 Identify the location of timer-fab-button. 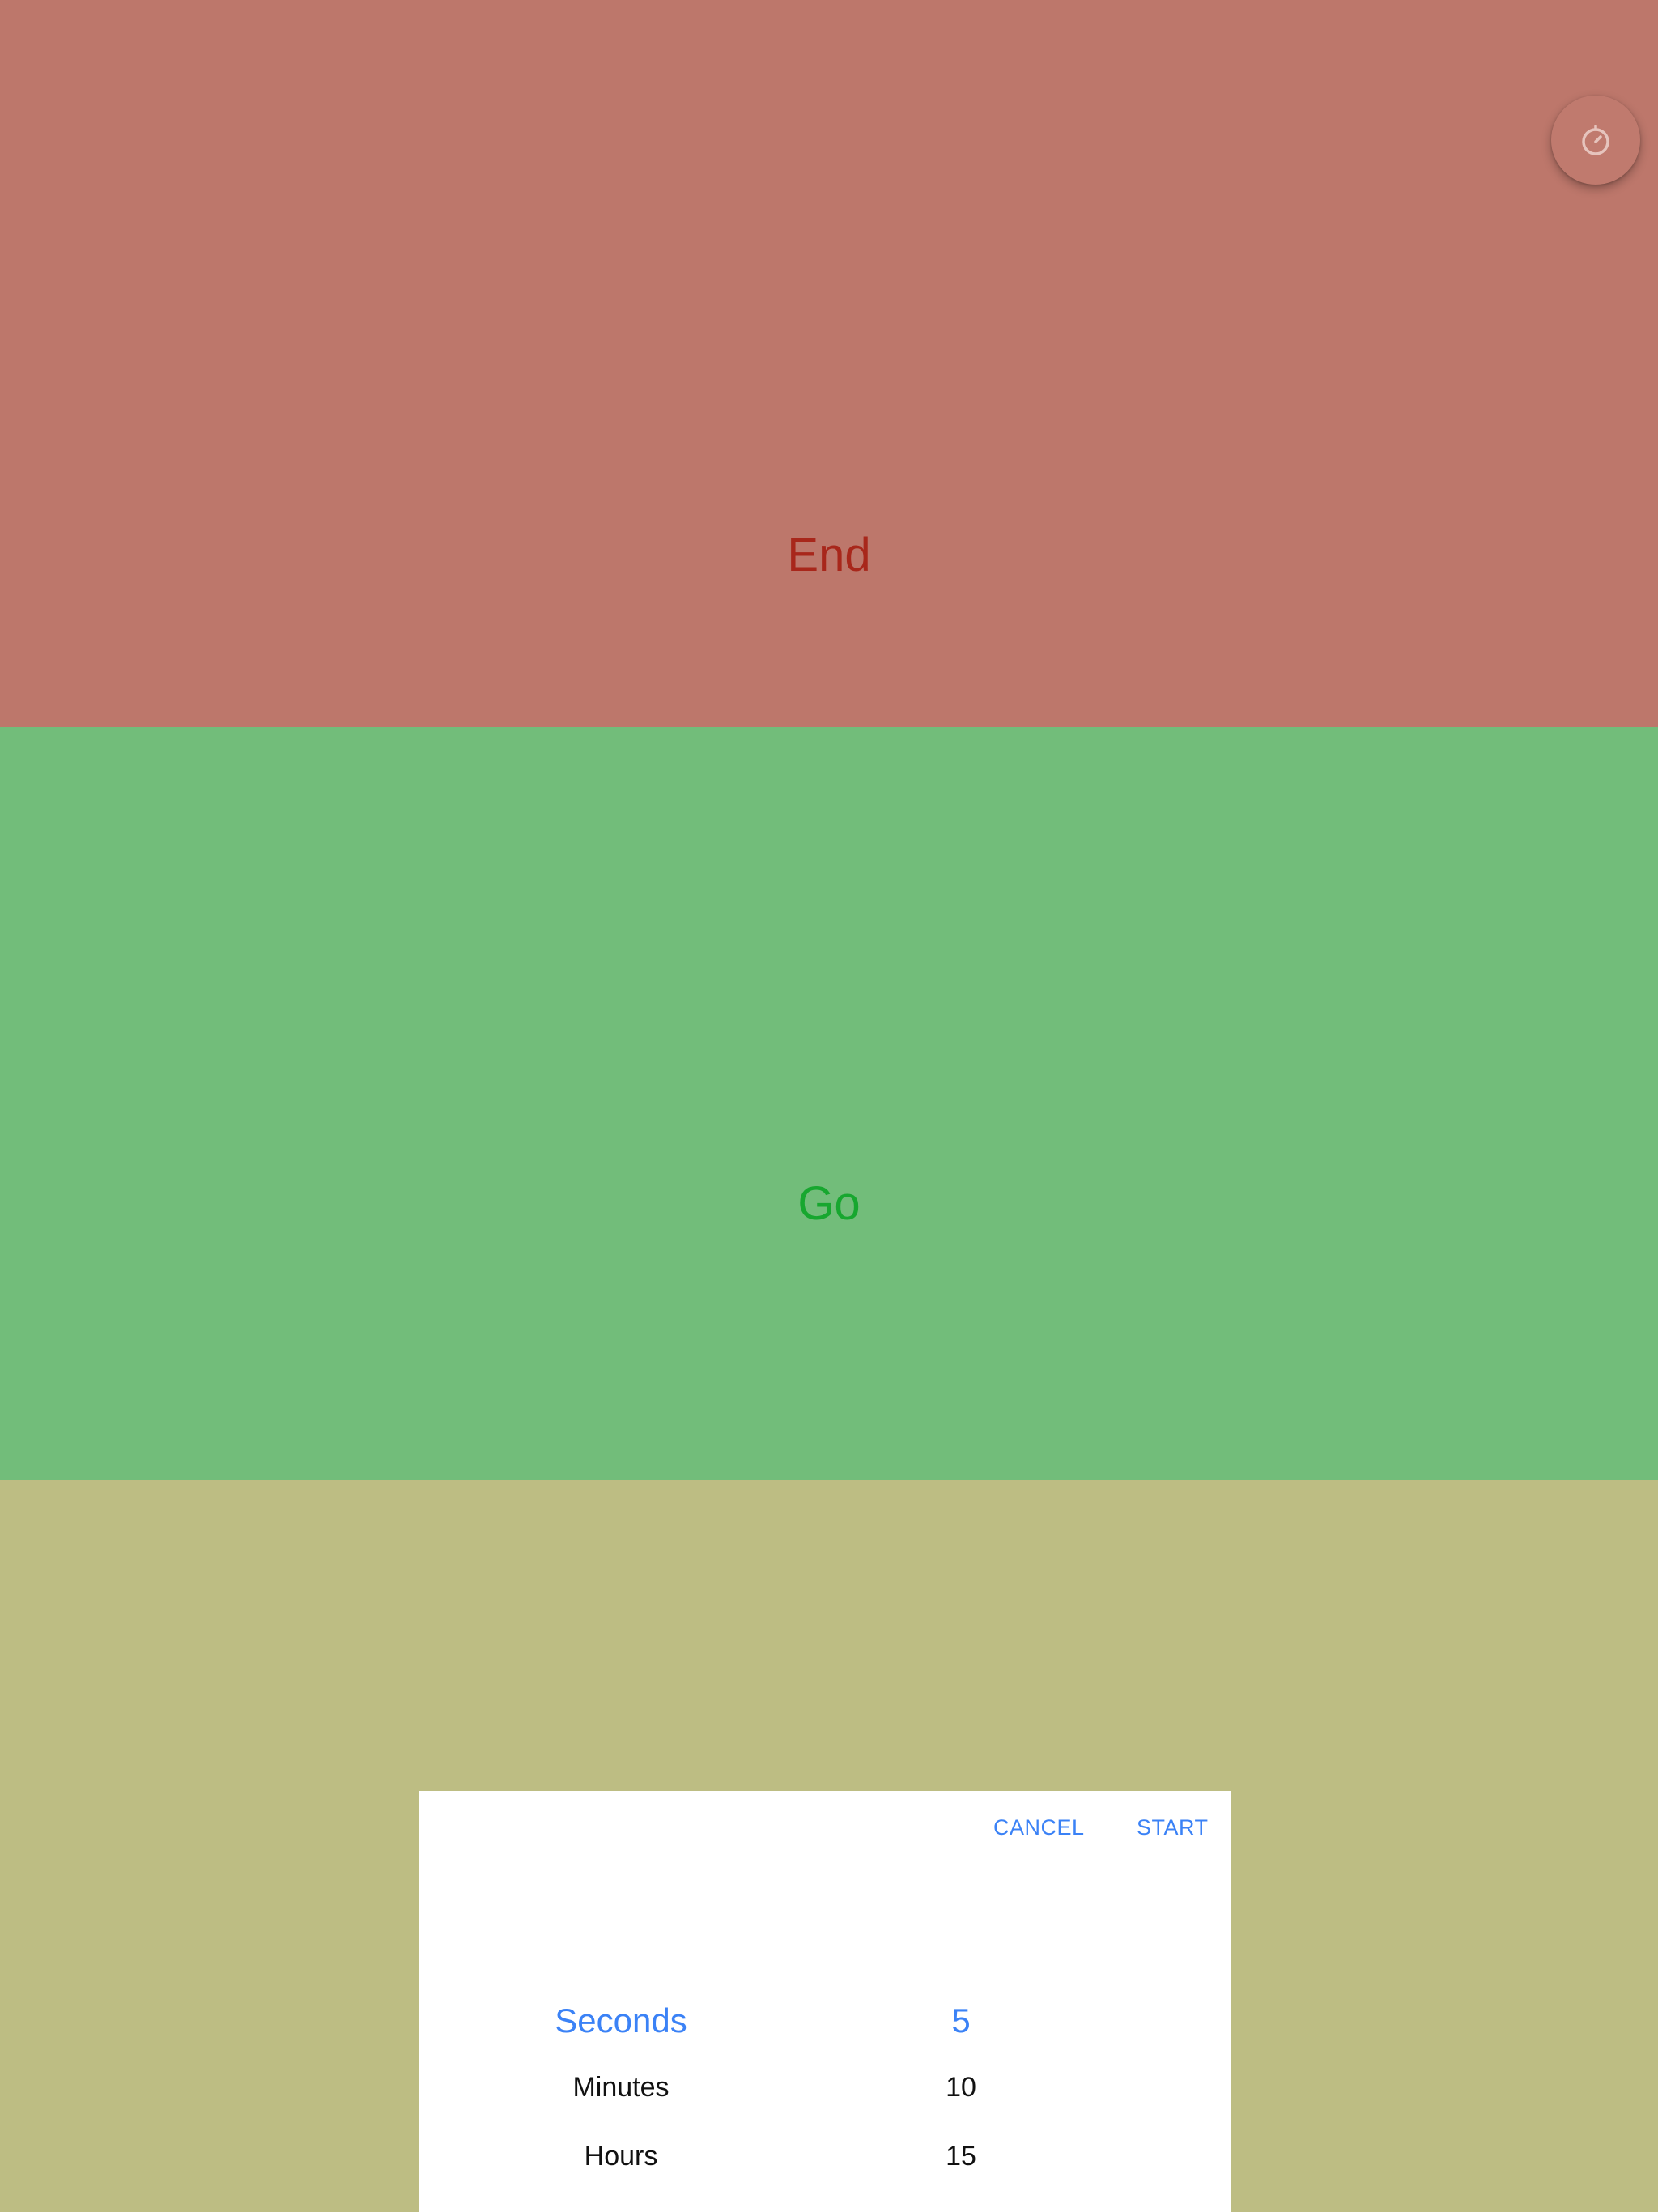
(1595, 140).